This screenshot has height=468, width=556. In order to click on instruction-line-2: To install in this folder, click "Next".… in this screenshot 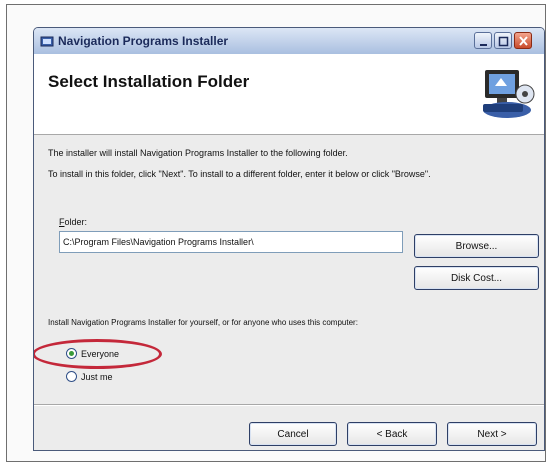, I will do `click(239, 174)`.